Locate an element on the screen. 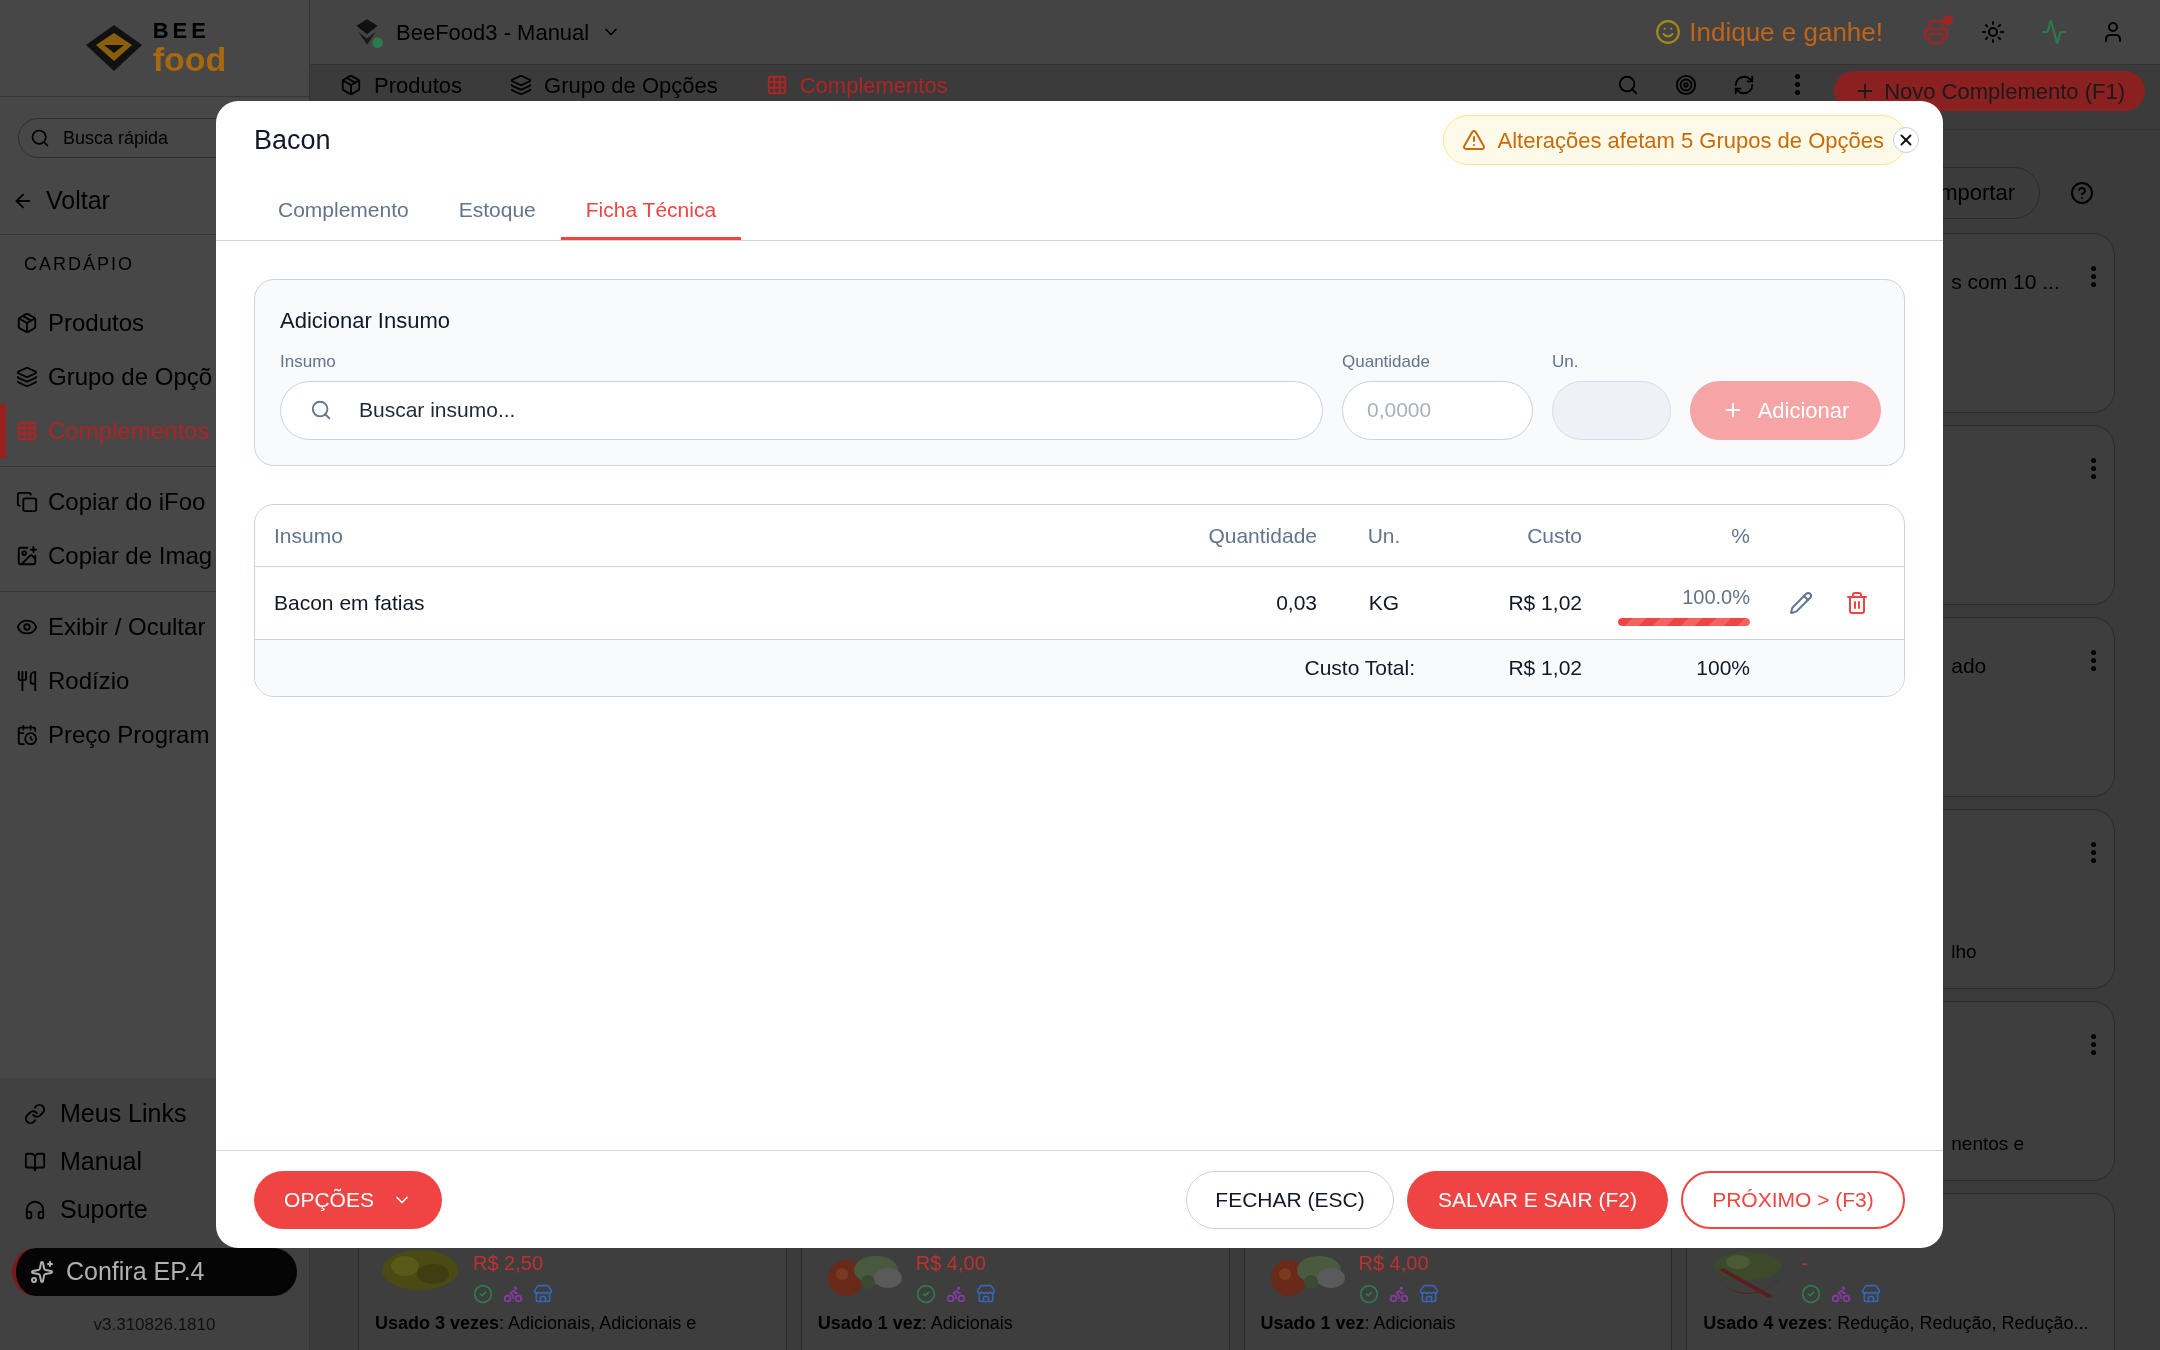 The width and height of the screenshot is (2160, 1350). column-header: Quantidade is located at coordinates (1262, 535).